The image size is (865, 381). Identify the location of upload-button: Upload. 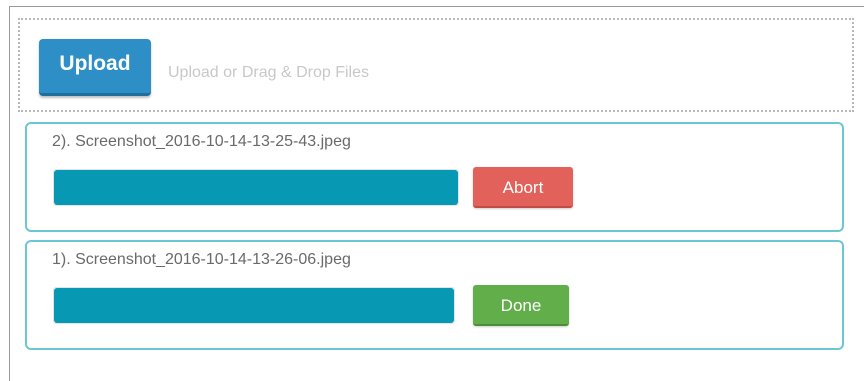
(95, 67).